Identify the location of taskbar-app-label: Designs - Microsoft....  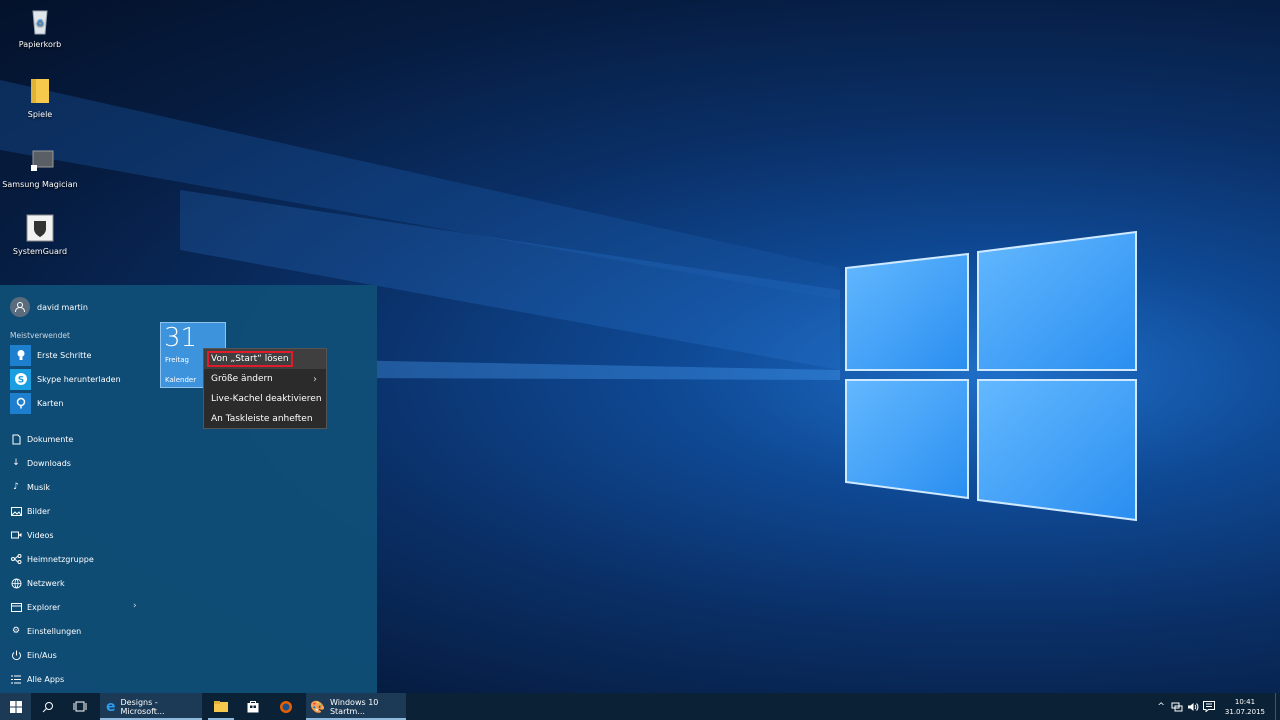
(142, 706).